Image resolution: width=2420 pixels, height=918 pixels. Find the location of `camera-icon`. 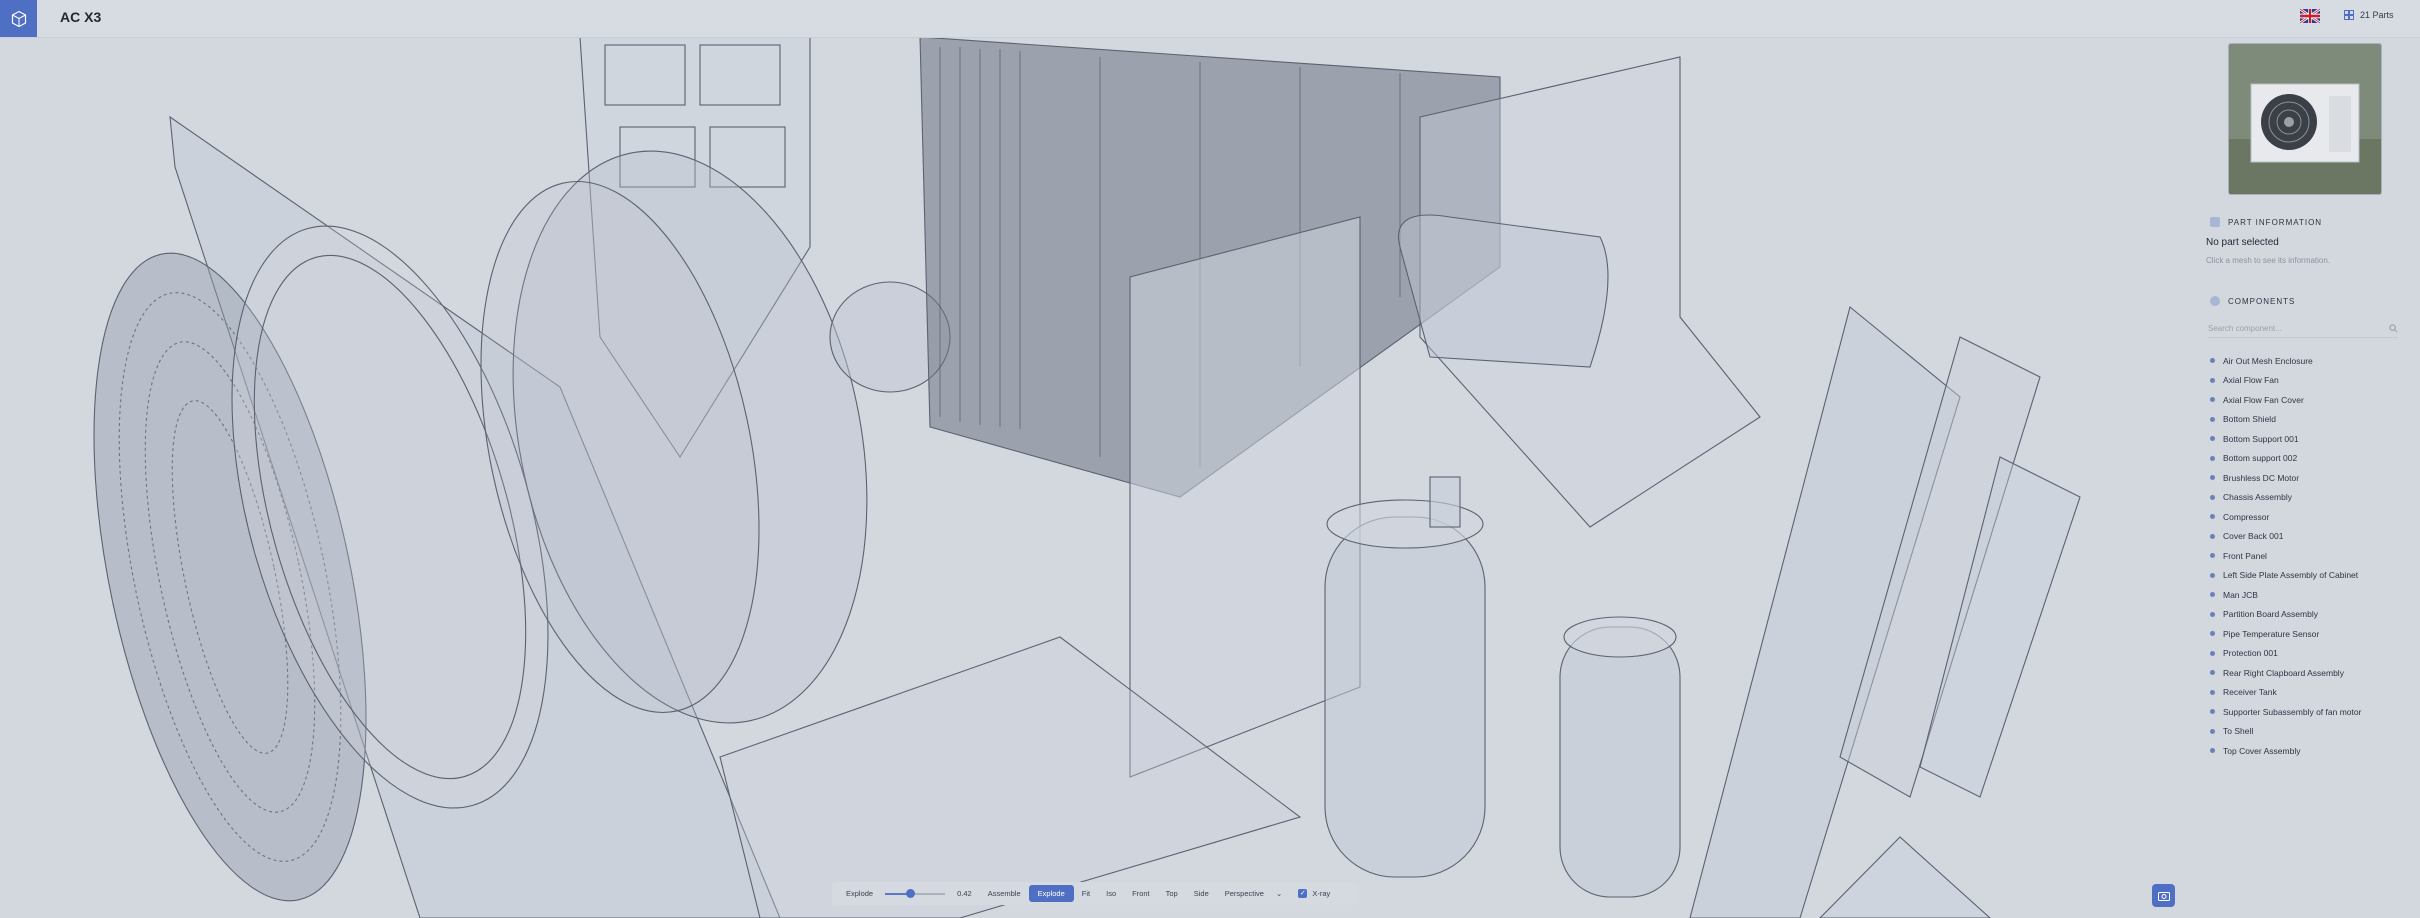

camera-icon is located at coordinates (2163, 896).